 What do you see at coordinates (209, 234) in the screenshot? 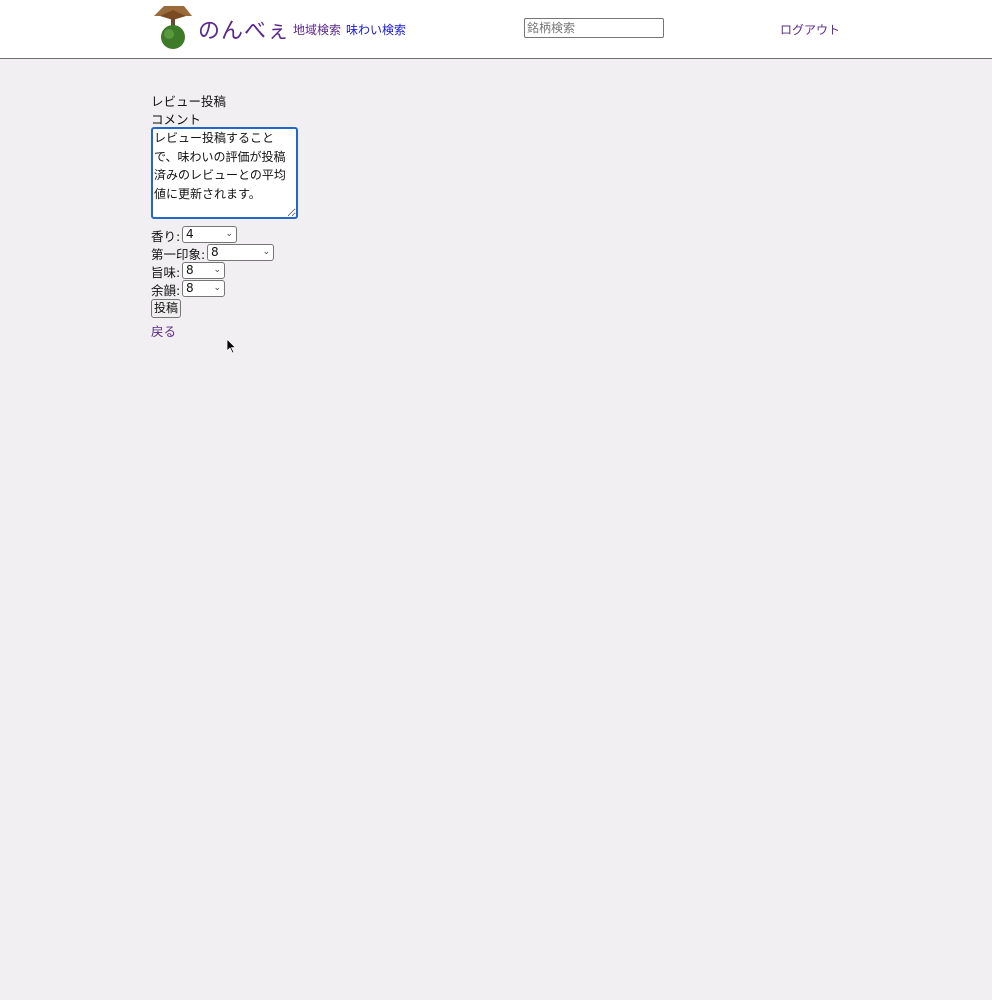
I see `aroma-select: 4 ⌄` at bounding box center [209, 234].